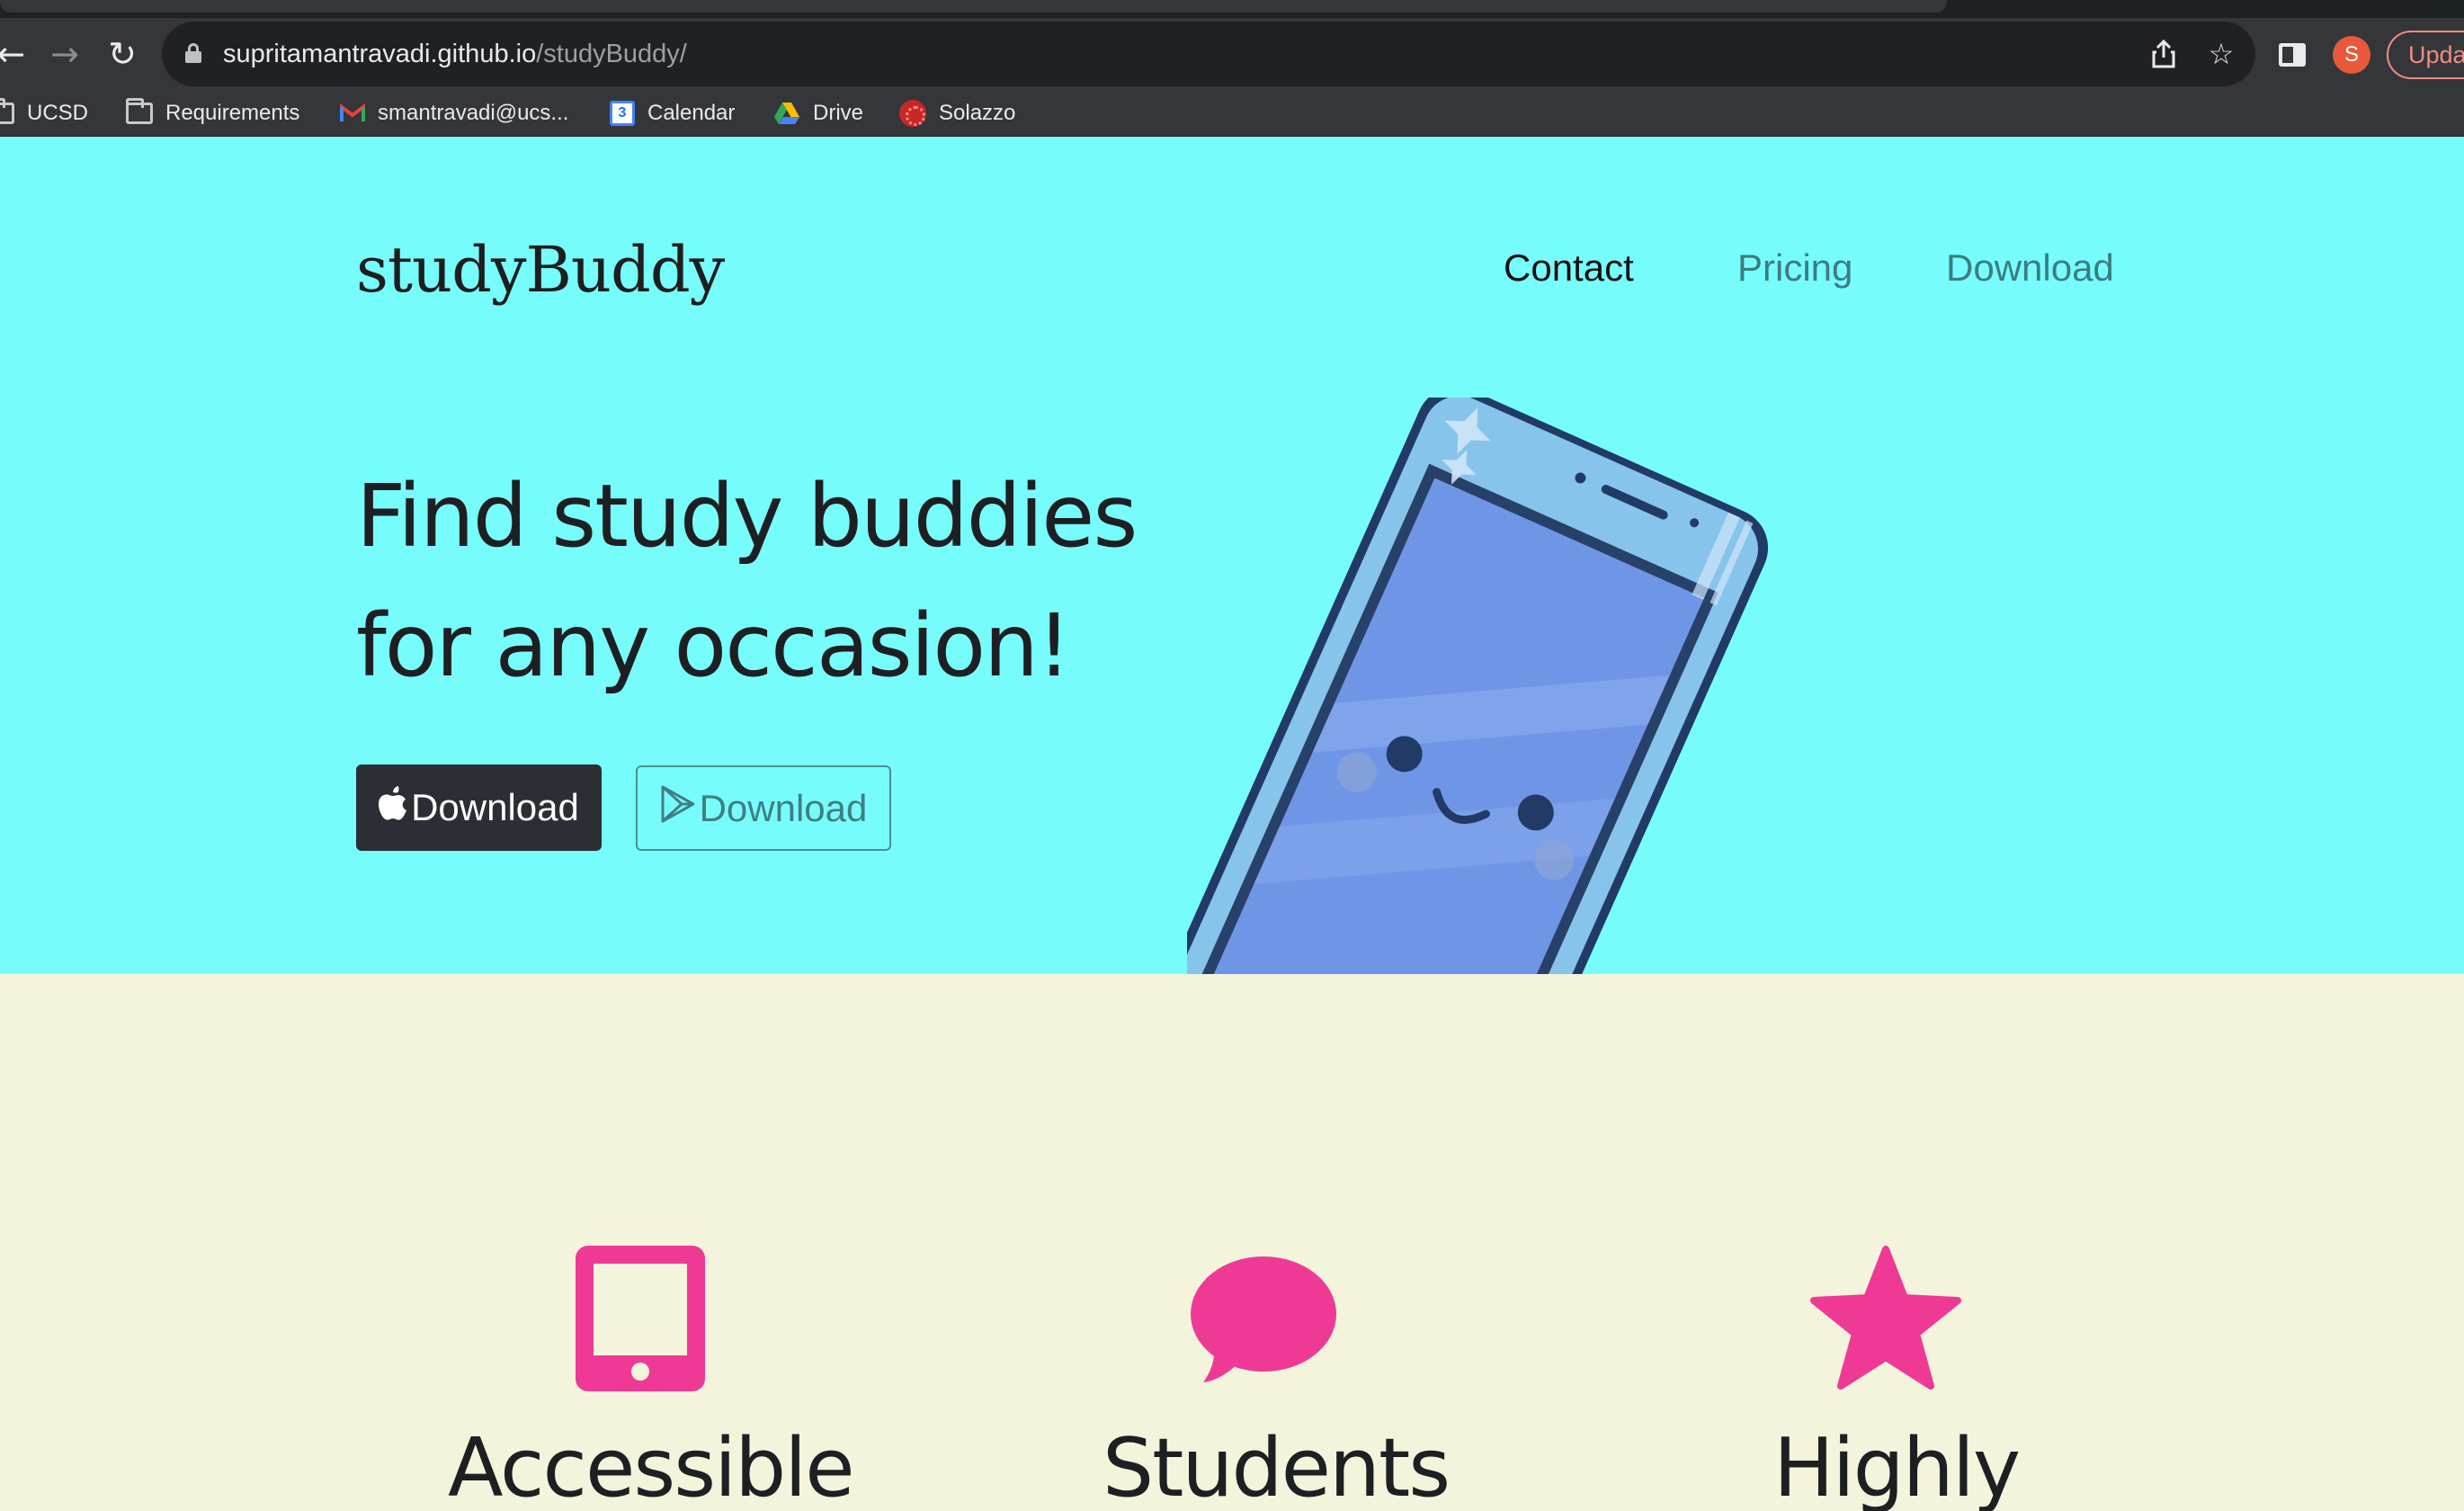 The height and width of the screenshot is (1511, 2464). What do you see at coordinates (393, 807) in the screenshot?
I see `apple-icon` at bounding box center [393, 807].